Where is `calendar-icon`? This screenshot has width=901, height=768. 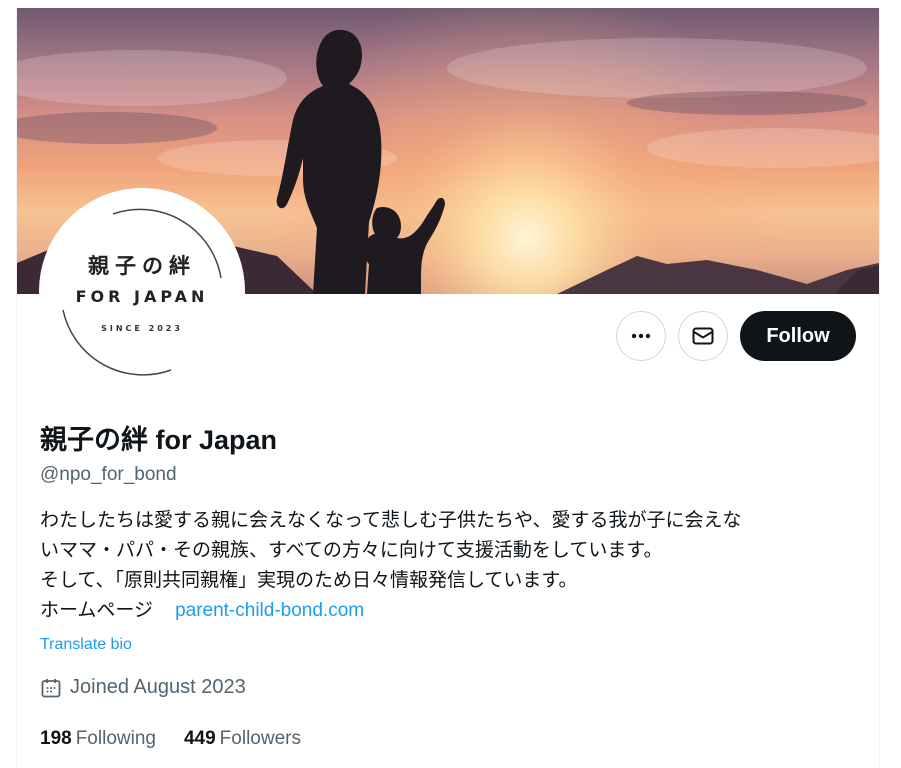
calendar-icon is located at coordinates (51, 687).